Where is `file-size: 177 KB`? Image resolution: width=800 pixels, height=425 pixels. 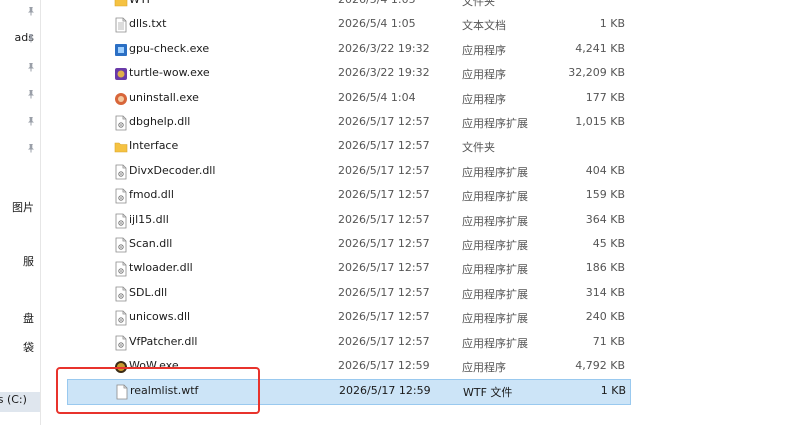 file-size: 177 KB is located at coordinates (605, 97).